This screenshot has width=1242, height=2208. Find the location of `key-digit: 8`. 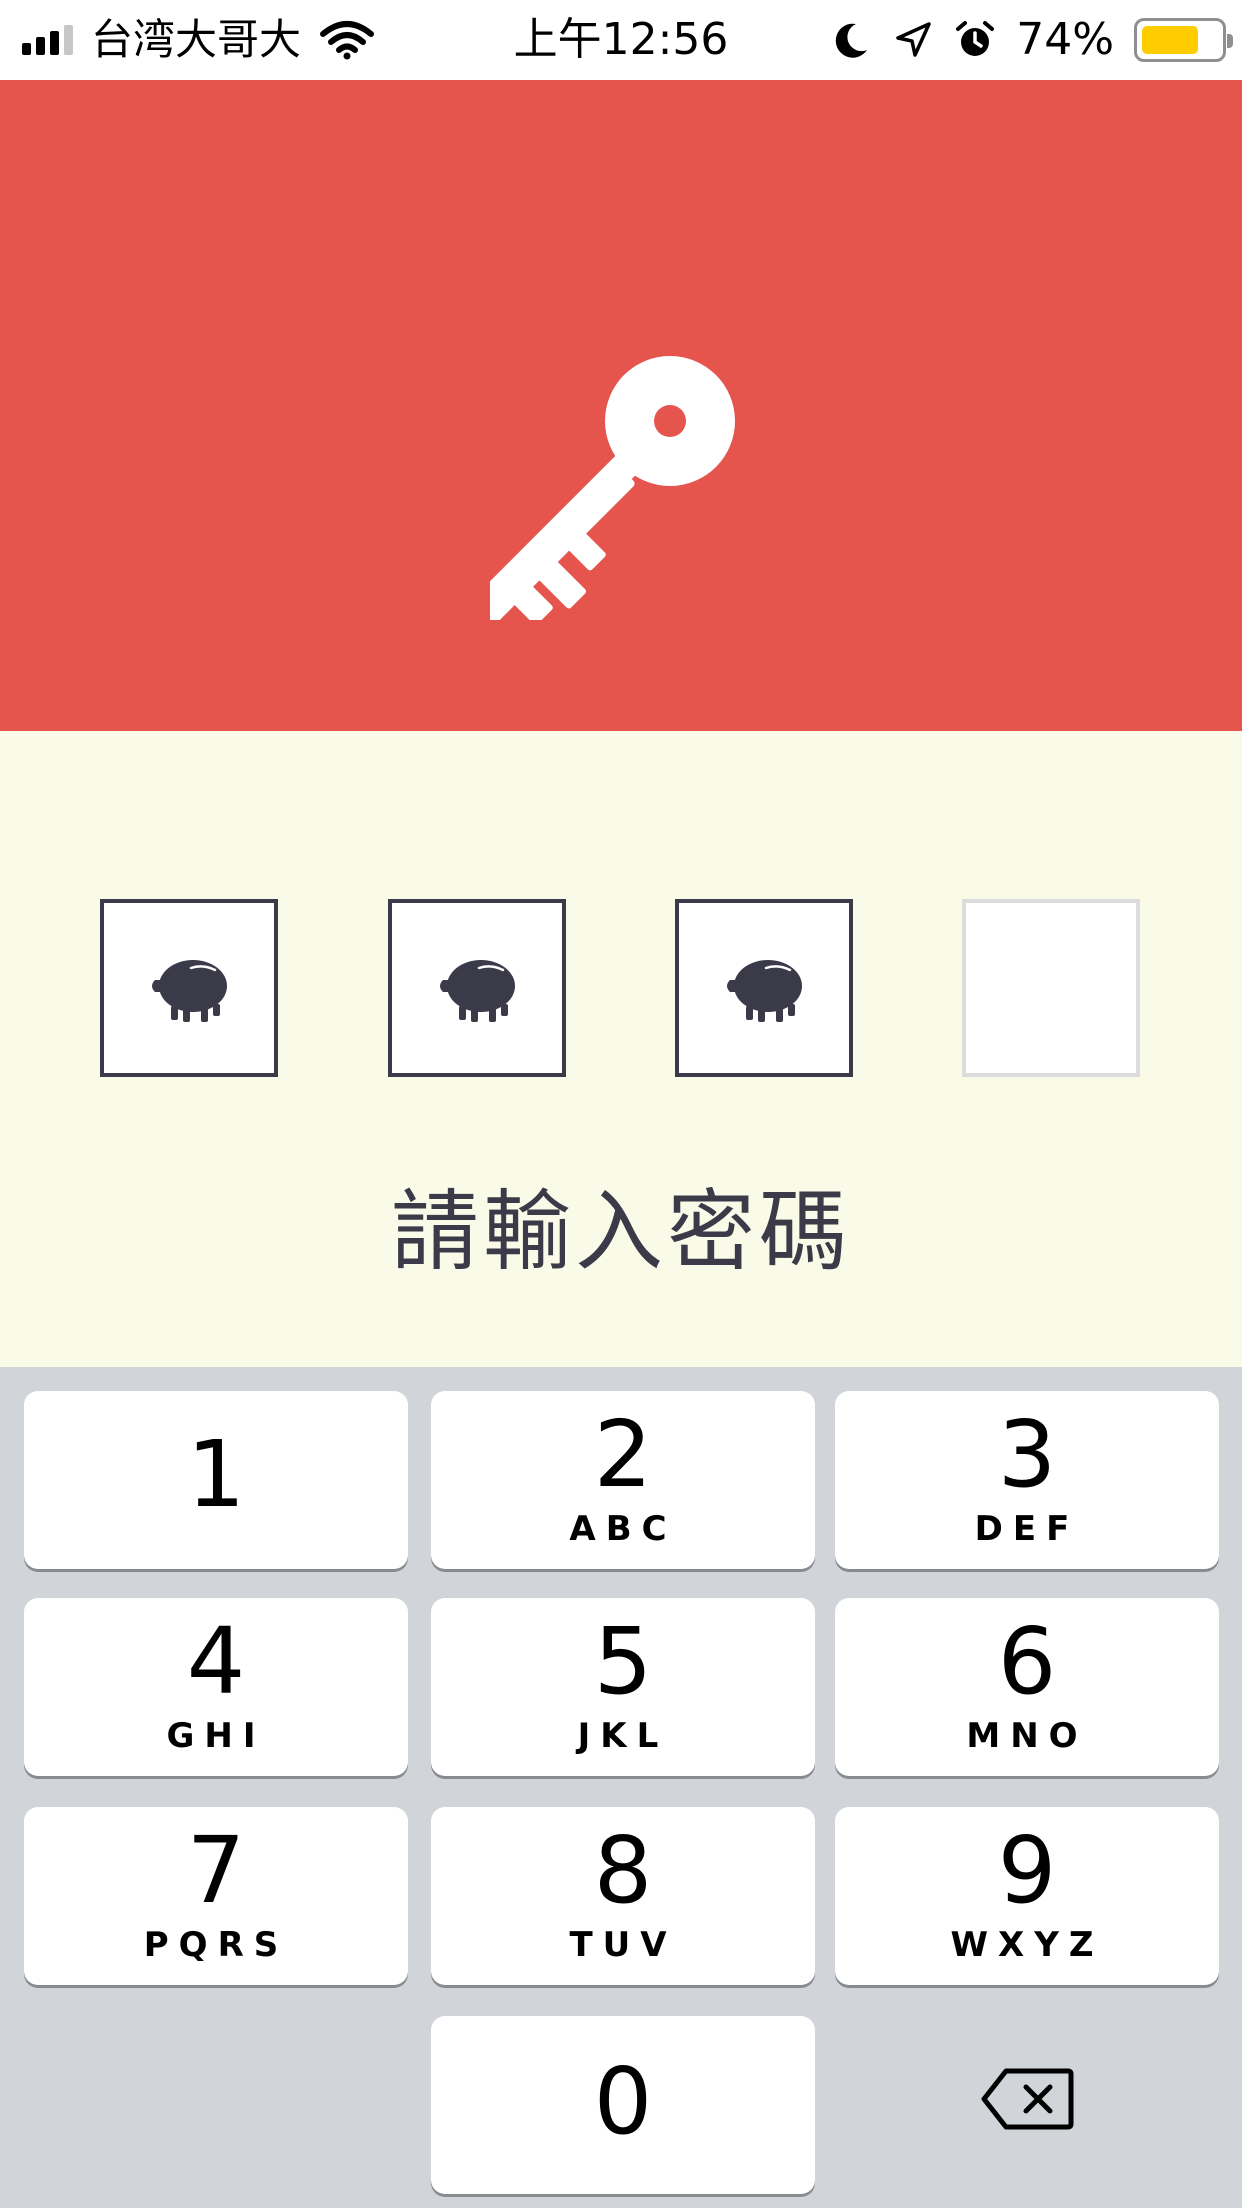

key-digit: 8 is located at coordinates (623, 1870).